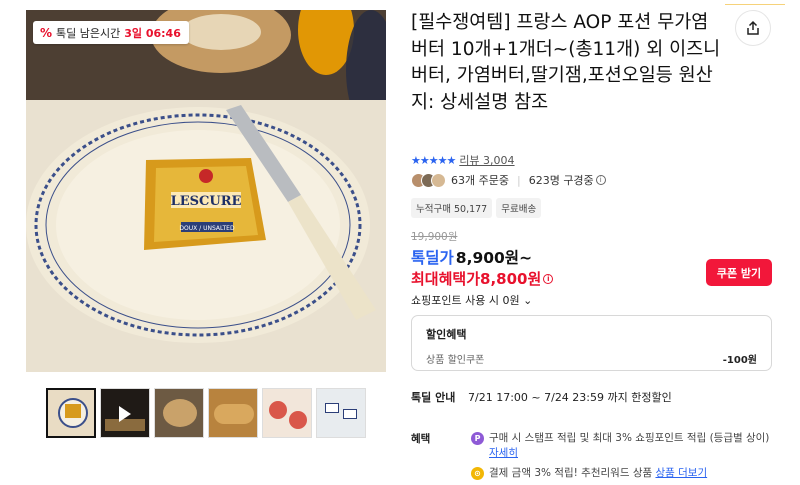 This screenshot has width=800, height=485. What do you see at coordinates (739, 272) in the screenshot?
I see `get-coupon-button: 쿠폰 받기` at bounding box center [739, 272].